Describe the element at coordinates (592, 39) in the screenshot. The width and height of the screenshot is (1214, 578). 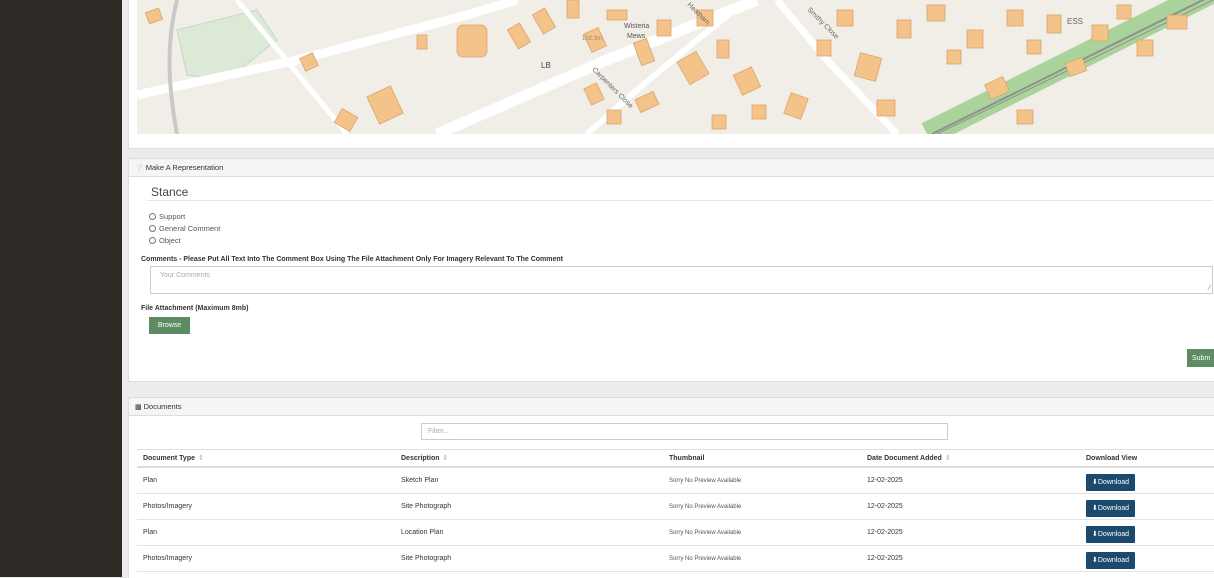
I see `map-label-height: 102.3m` at that location.